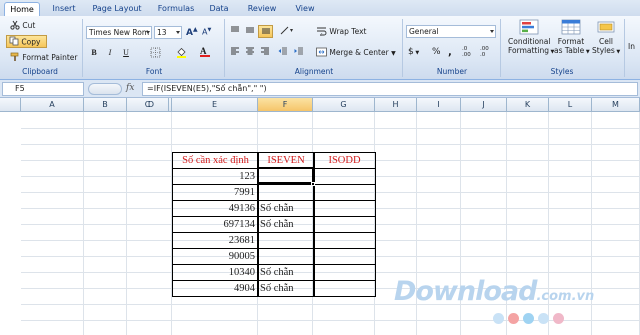  I want to click on chevron-down-icon, so click(492, 31).